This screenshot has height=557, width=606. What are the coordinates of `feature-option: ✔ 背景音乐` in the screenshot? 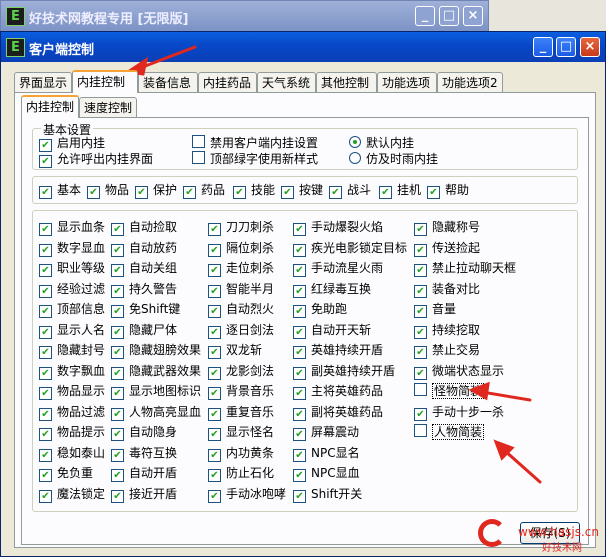 It's located at (241, 391).